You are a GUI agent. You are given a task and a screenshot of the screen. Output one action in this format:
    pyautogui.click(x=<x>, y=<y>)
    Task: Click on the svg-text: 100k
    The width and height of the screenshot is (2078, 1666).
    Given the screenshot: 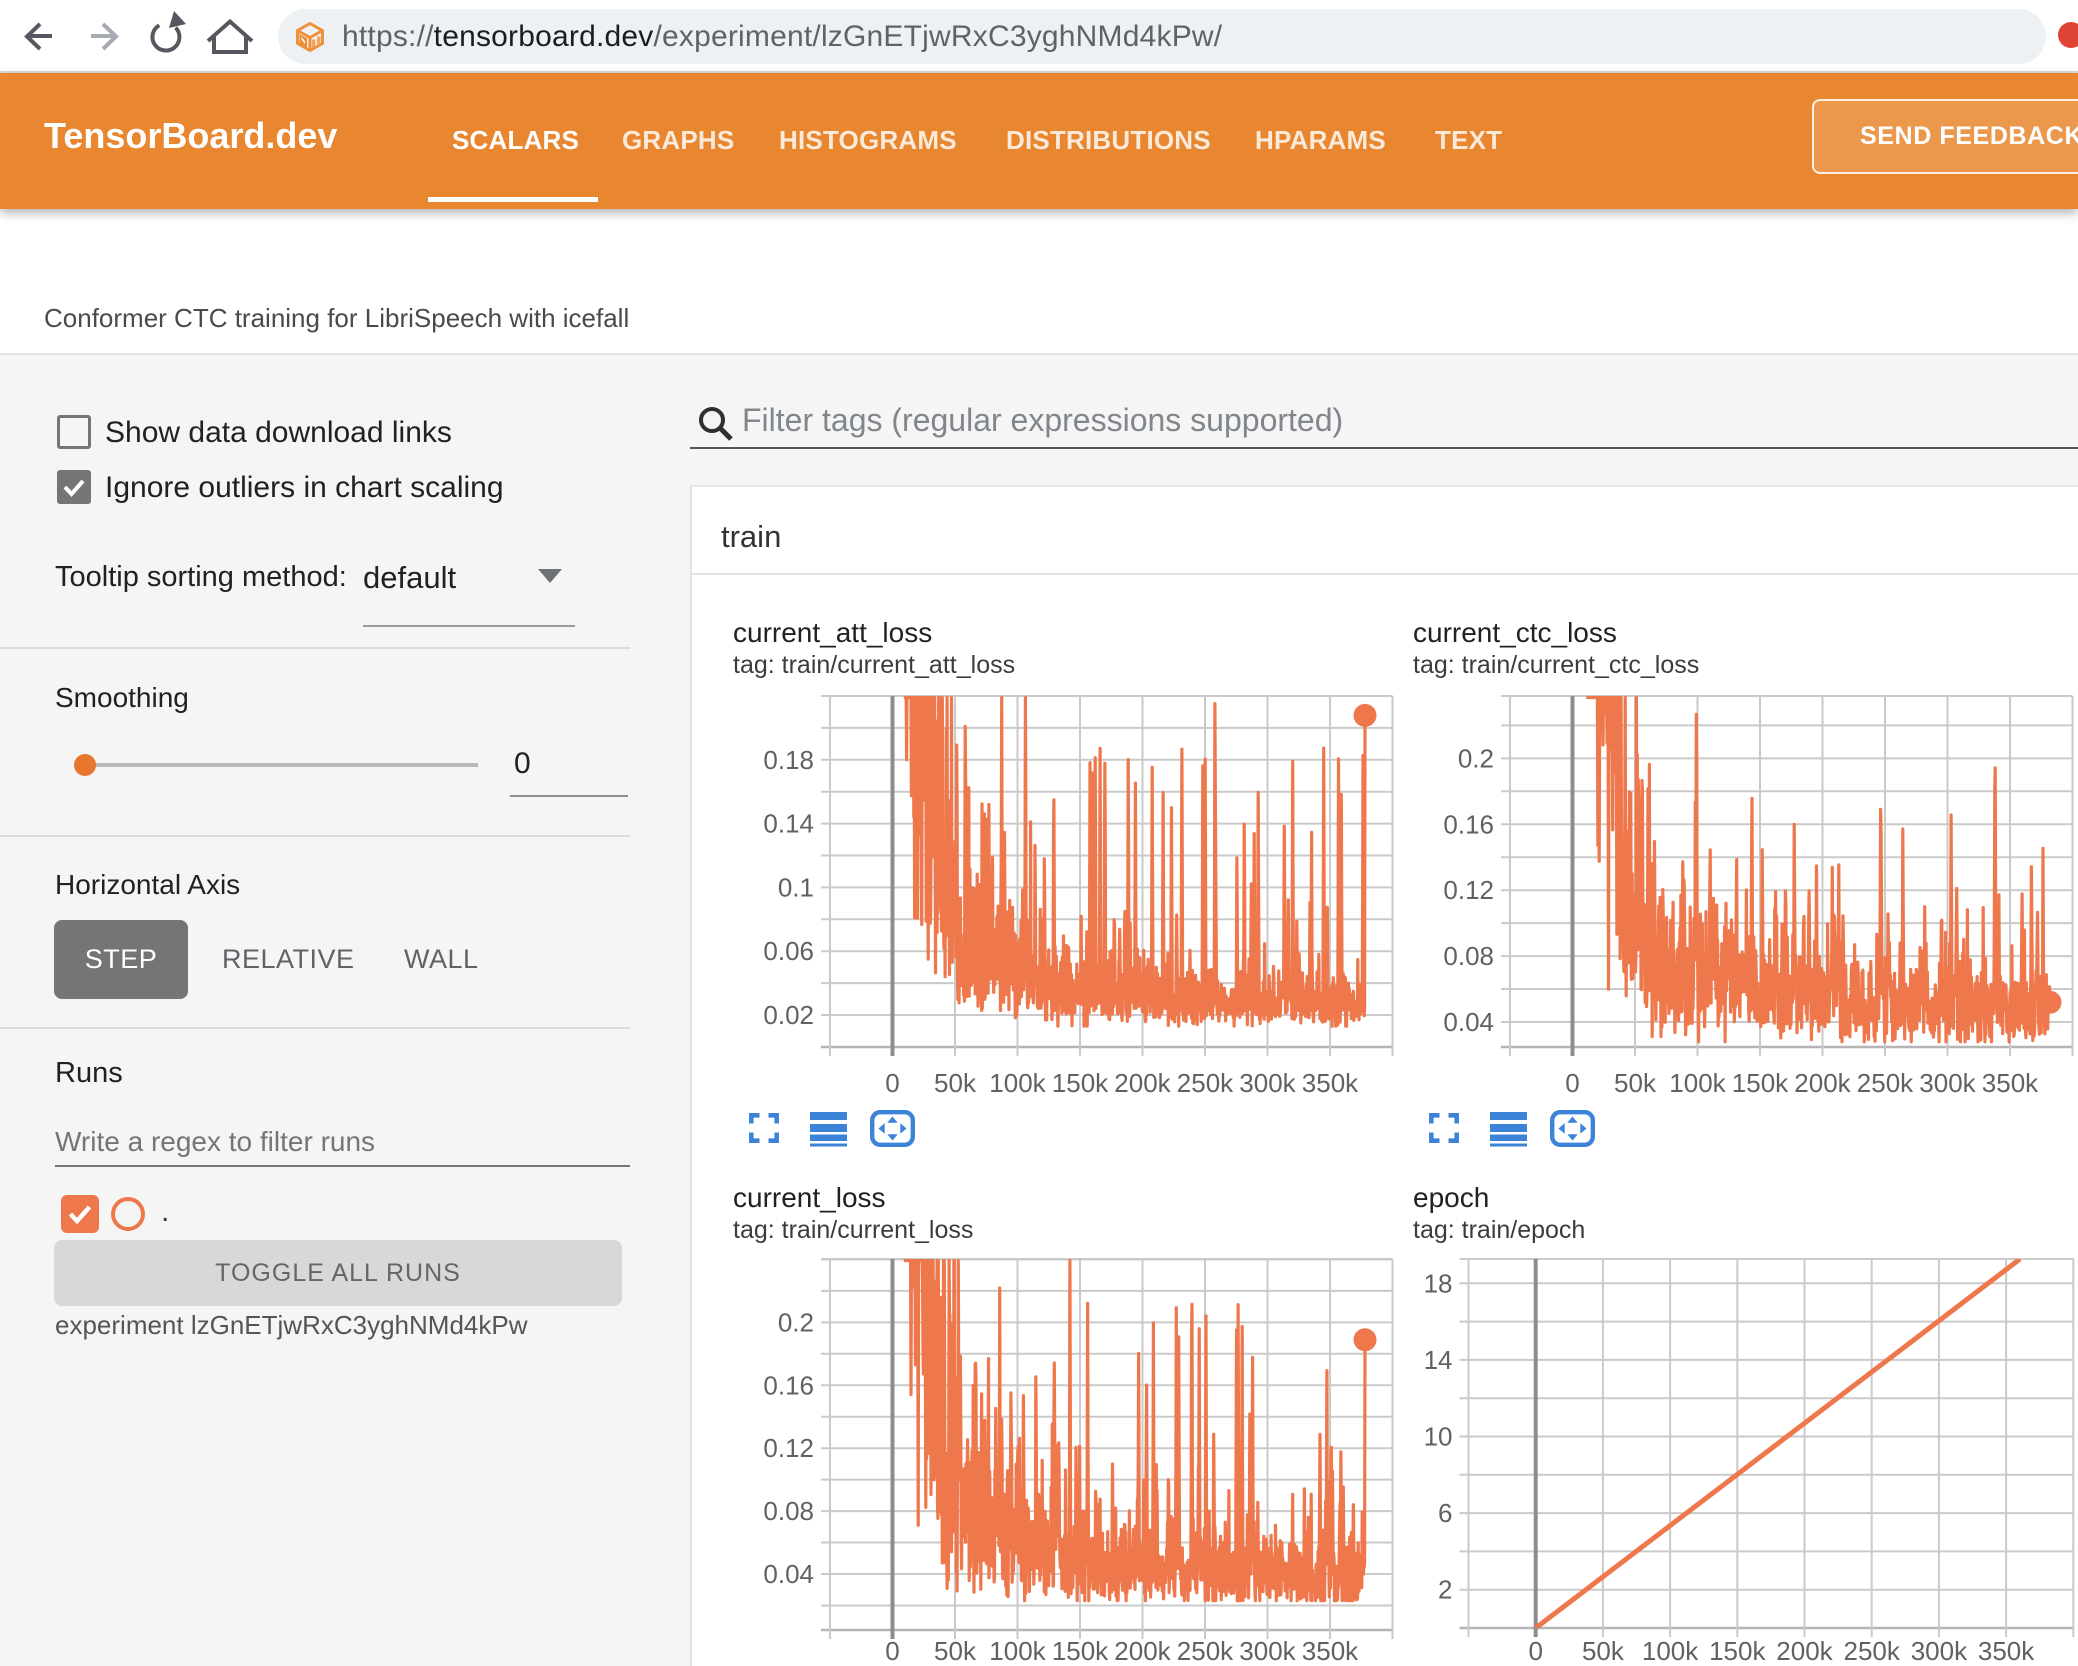 What is the action you would take?
    pyautogui.click(x=1670, y=1651)
    